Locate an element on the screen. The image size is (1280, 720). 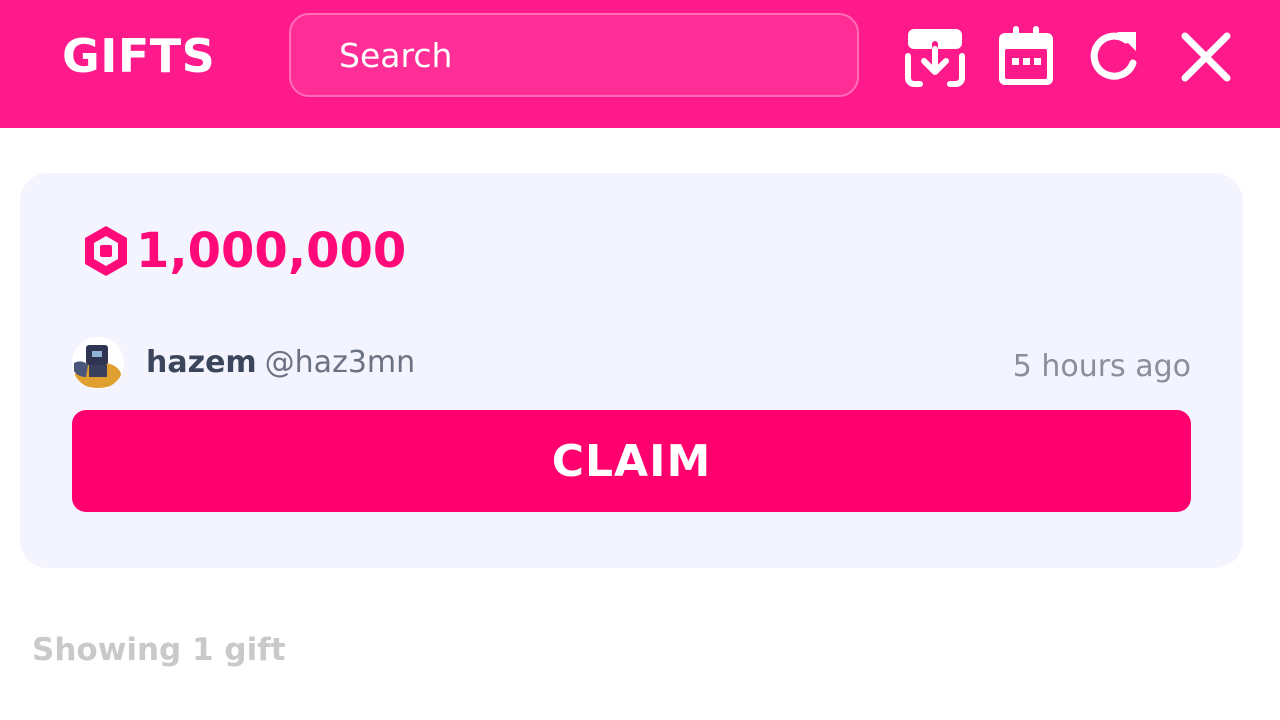
gift-amount-row: 1,000,000 is located at coordinates (243, 251).